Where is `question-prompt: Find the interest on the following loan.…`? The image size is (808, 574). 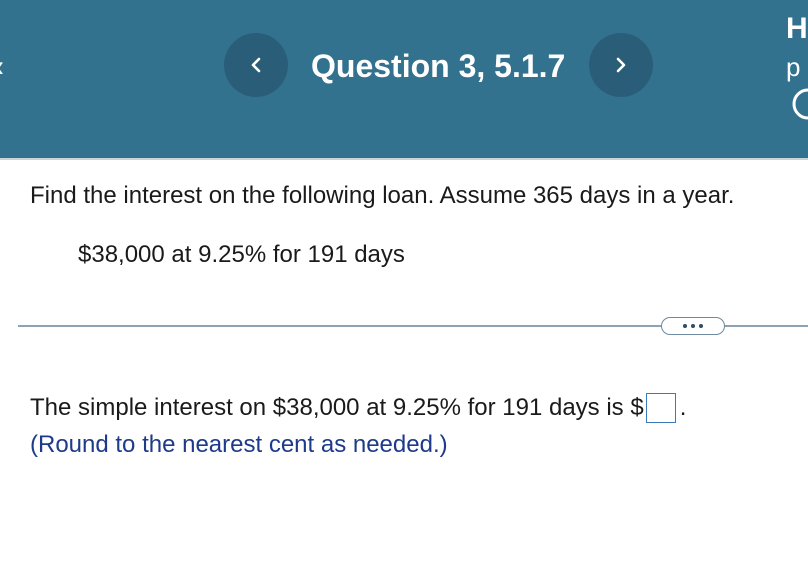
question-prompt: Find the interest on the following loan.… is located at coordinates (382, 195).